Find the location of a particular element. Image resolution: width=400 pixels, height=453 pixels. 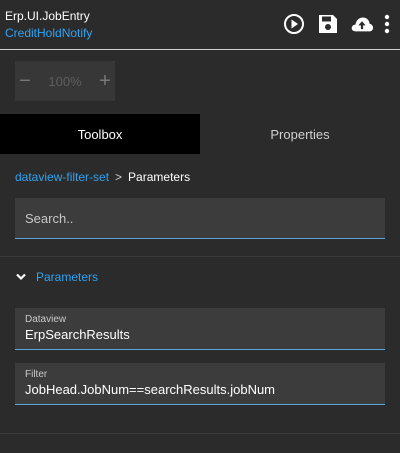

dataview-field: Dataview ErpSearchResults is located at coordinates (200, 329).